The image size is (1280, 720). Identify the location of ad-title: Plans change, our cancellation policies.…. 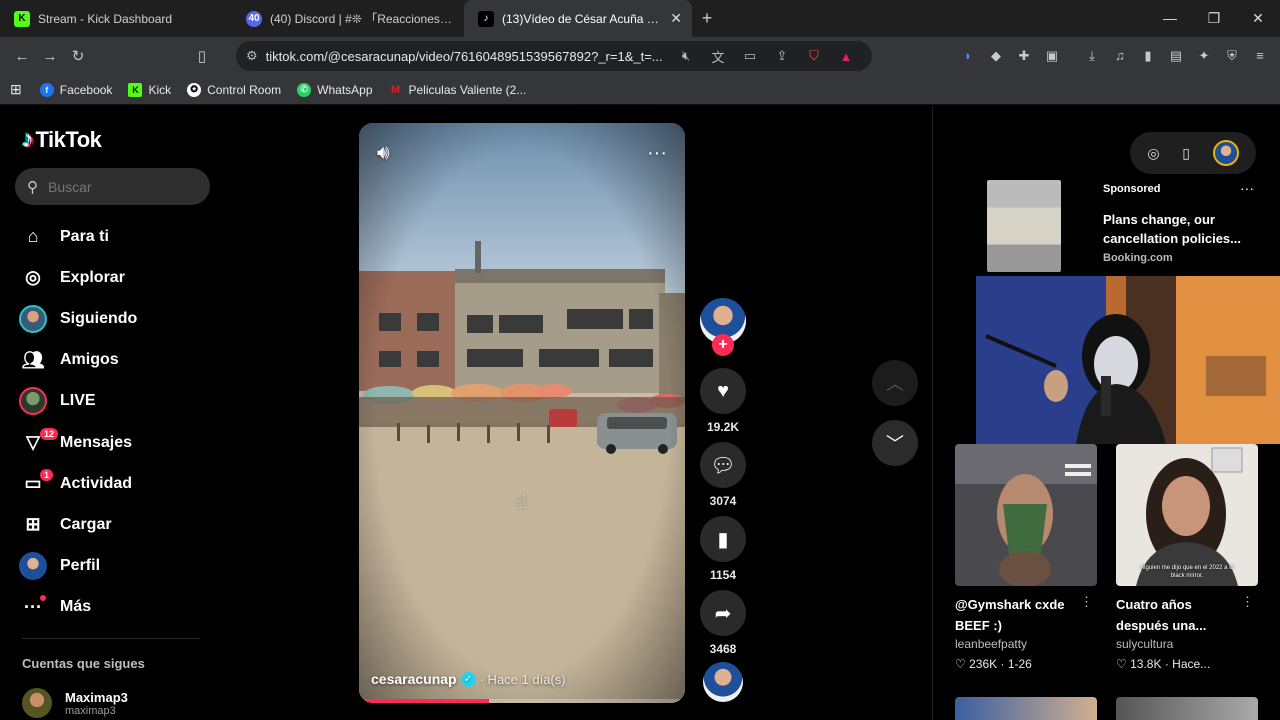
(1172, 229).